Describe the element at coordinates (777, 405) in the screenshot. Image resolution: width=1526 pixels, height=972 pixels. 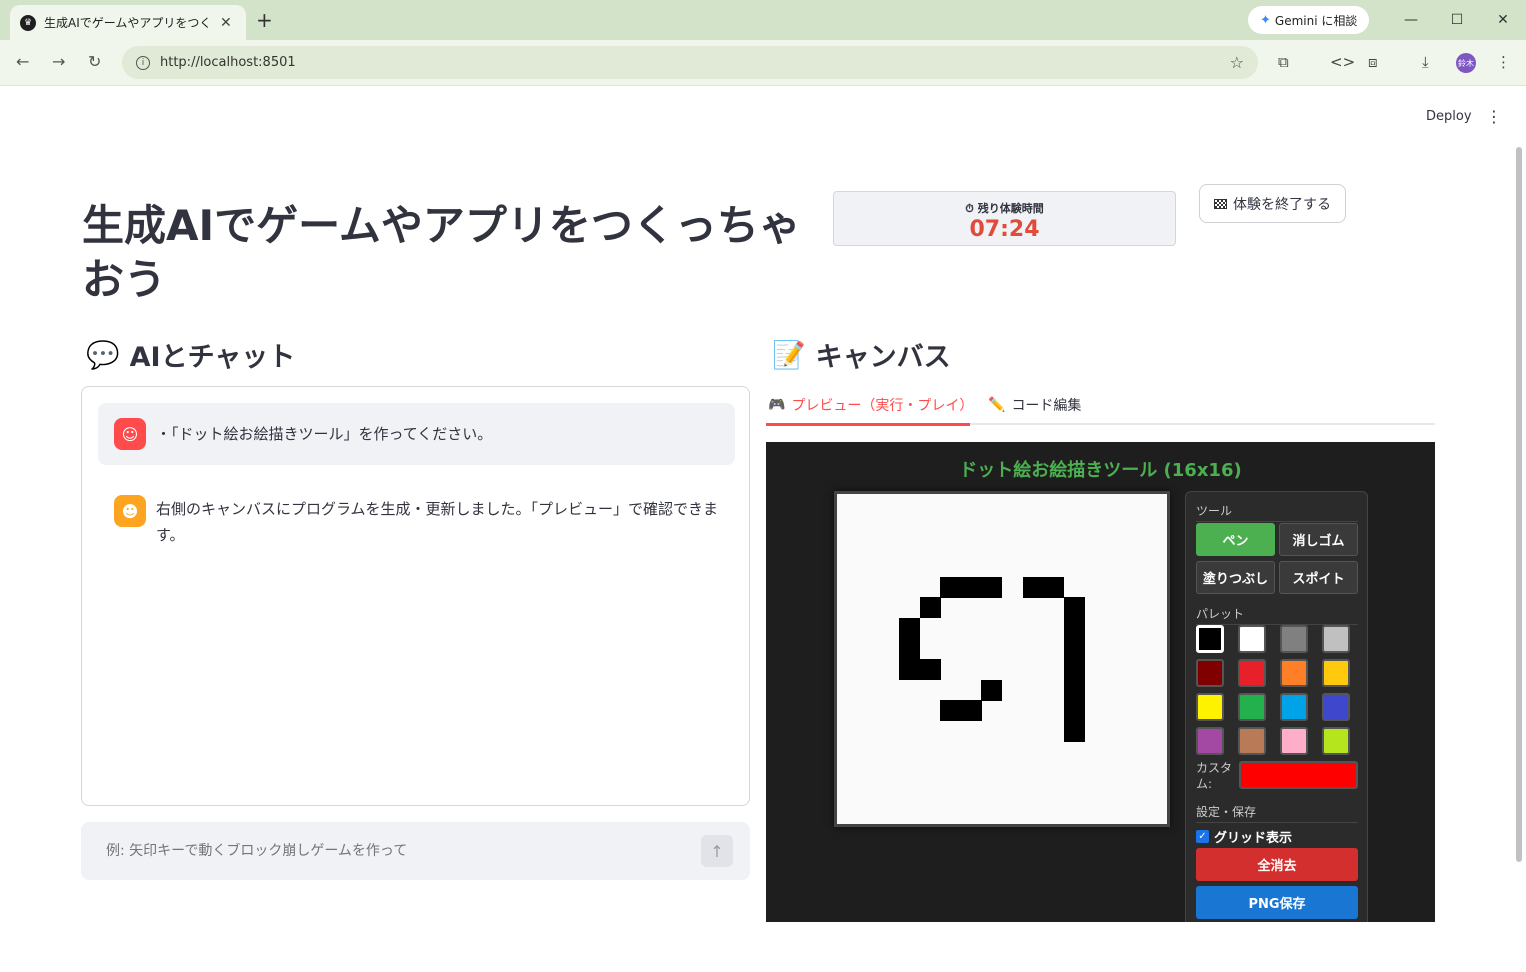
I see `gamepad-icon: 🎮` at that location.